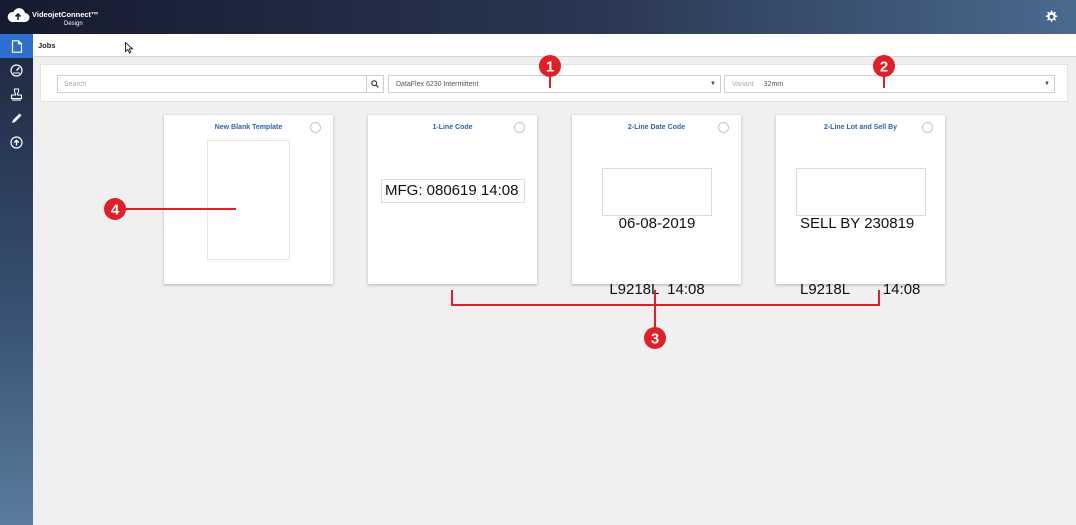 The height and width of the screenshot is (525, 1076). What do you see at coordinates (538, 17) in the screenshot?
I see `top-bar: VideojetConnect™ Design` at bounding box center [538, 17].